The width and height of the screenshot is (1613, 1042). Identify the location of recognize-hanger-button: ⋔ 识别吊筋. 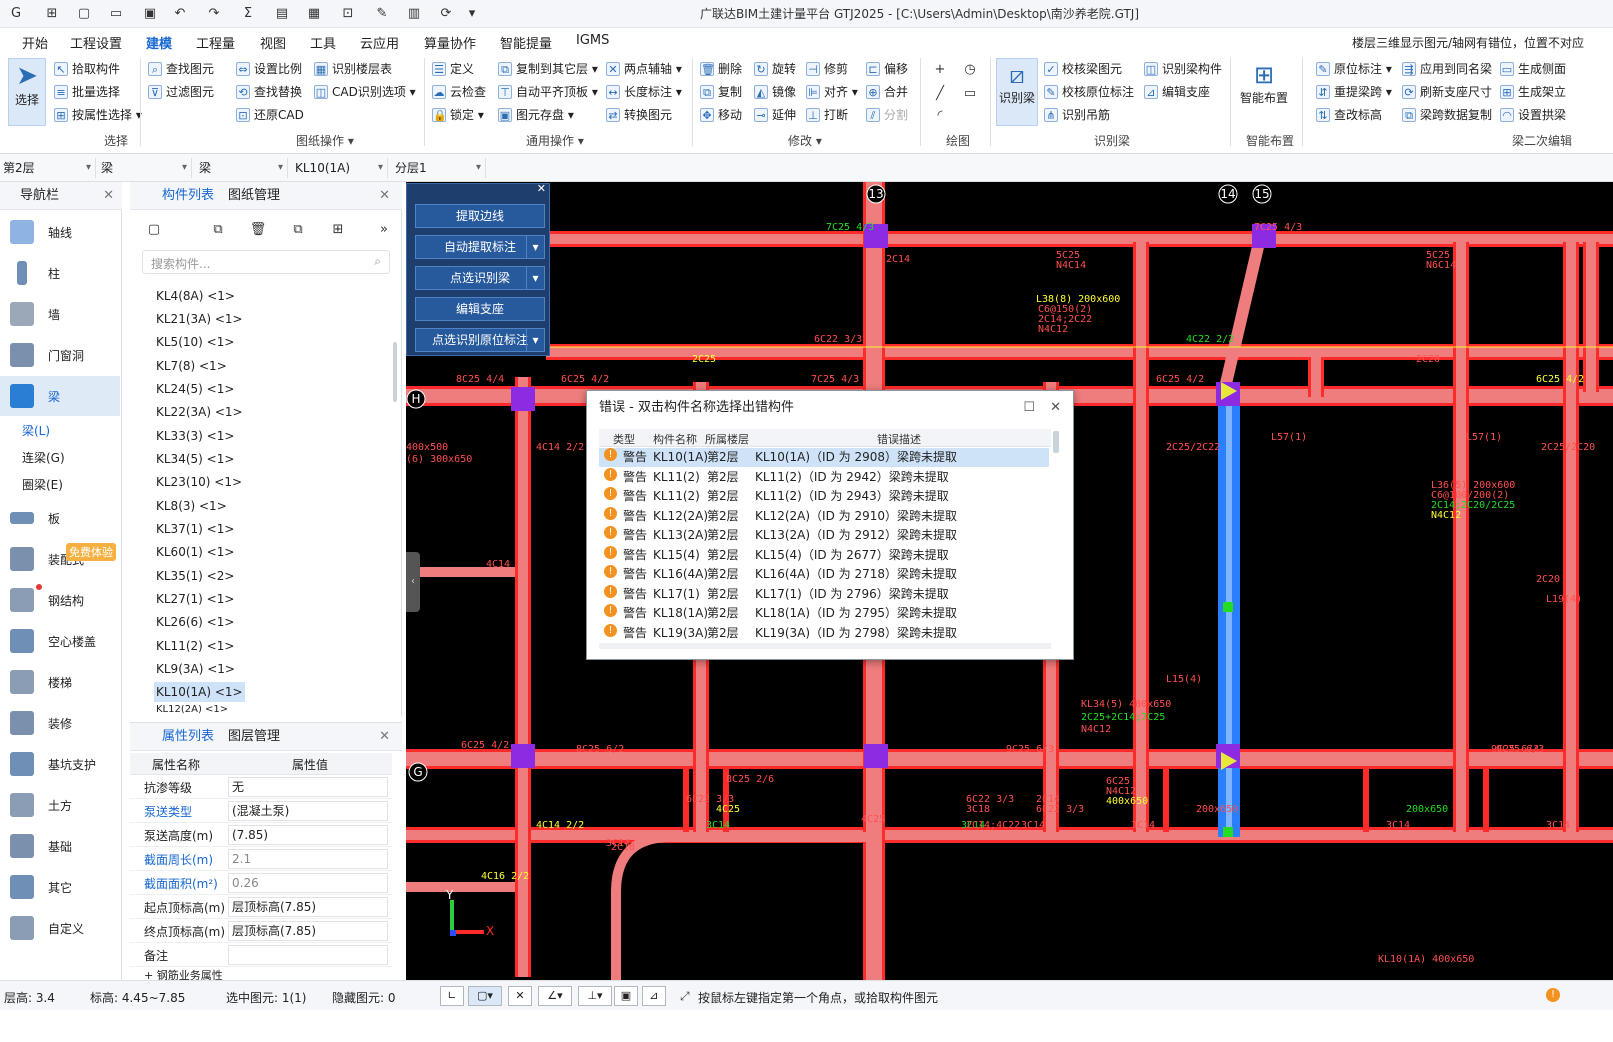
(1077, 115).